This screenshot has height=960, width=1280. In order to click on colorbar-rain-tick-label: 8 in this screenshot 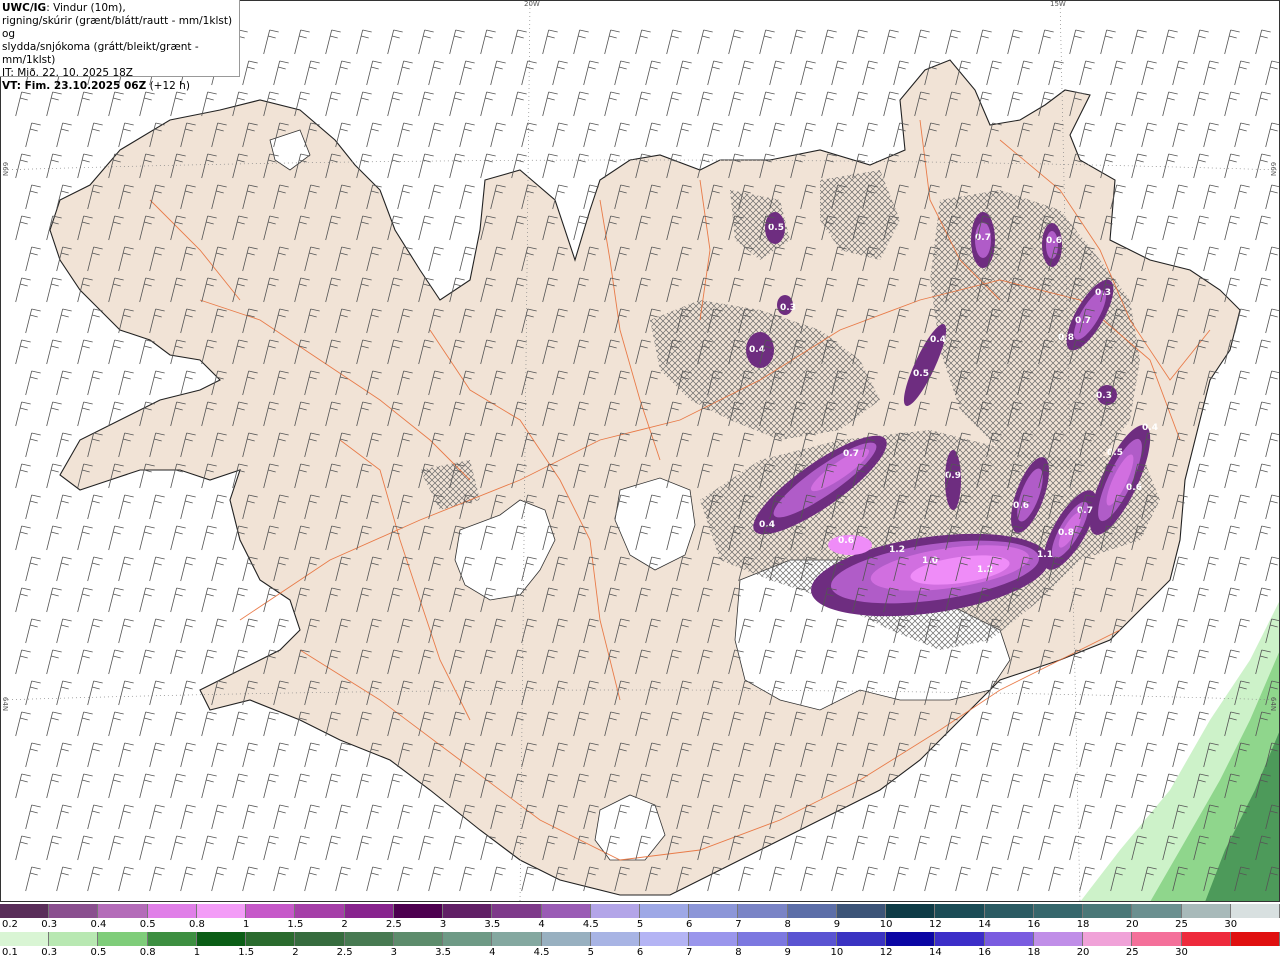, I will do `click(738, 952)`.